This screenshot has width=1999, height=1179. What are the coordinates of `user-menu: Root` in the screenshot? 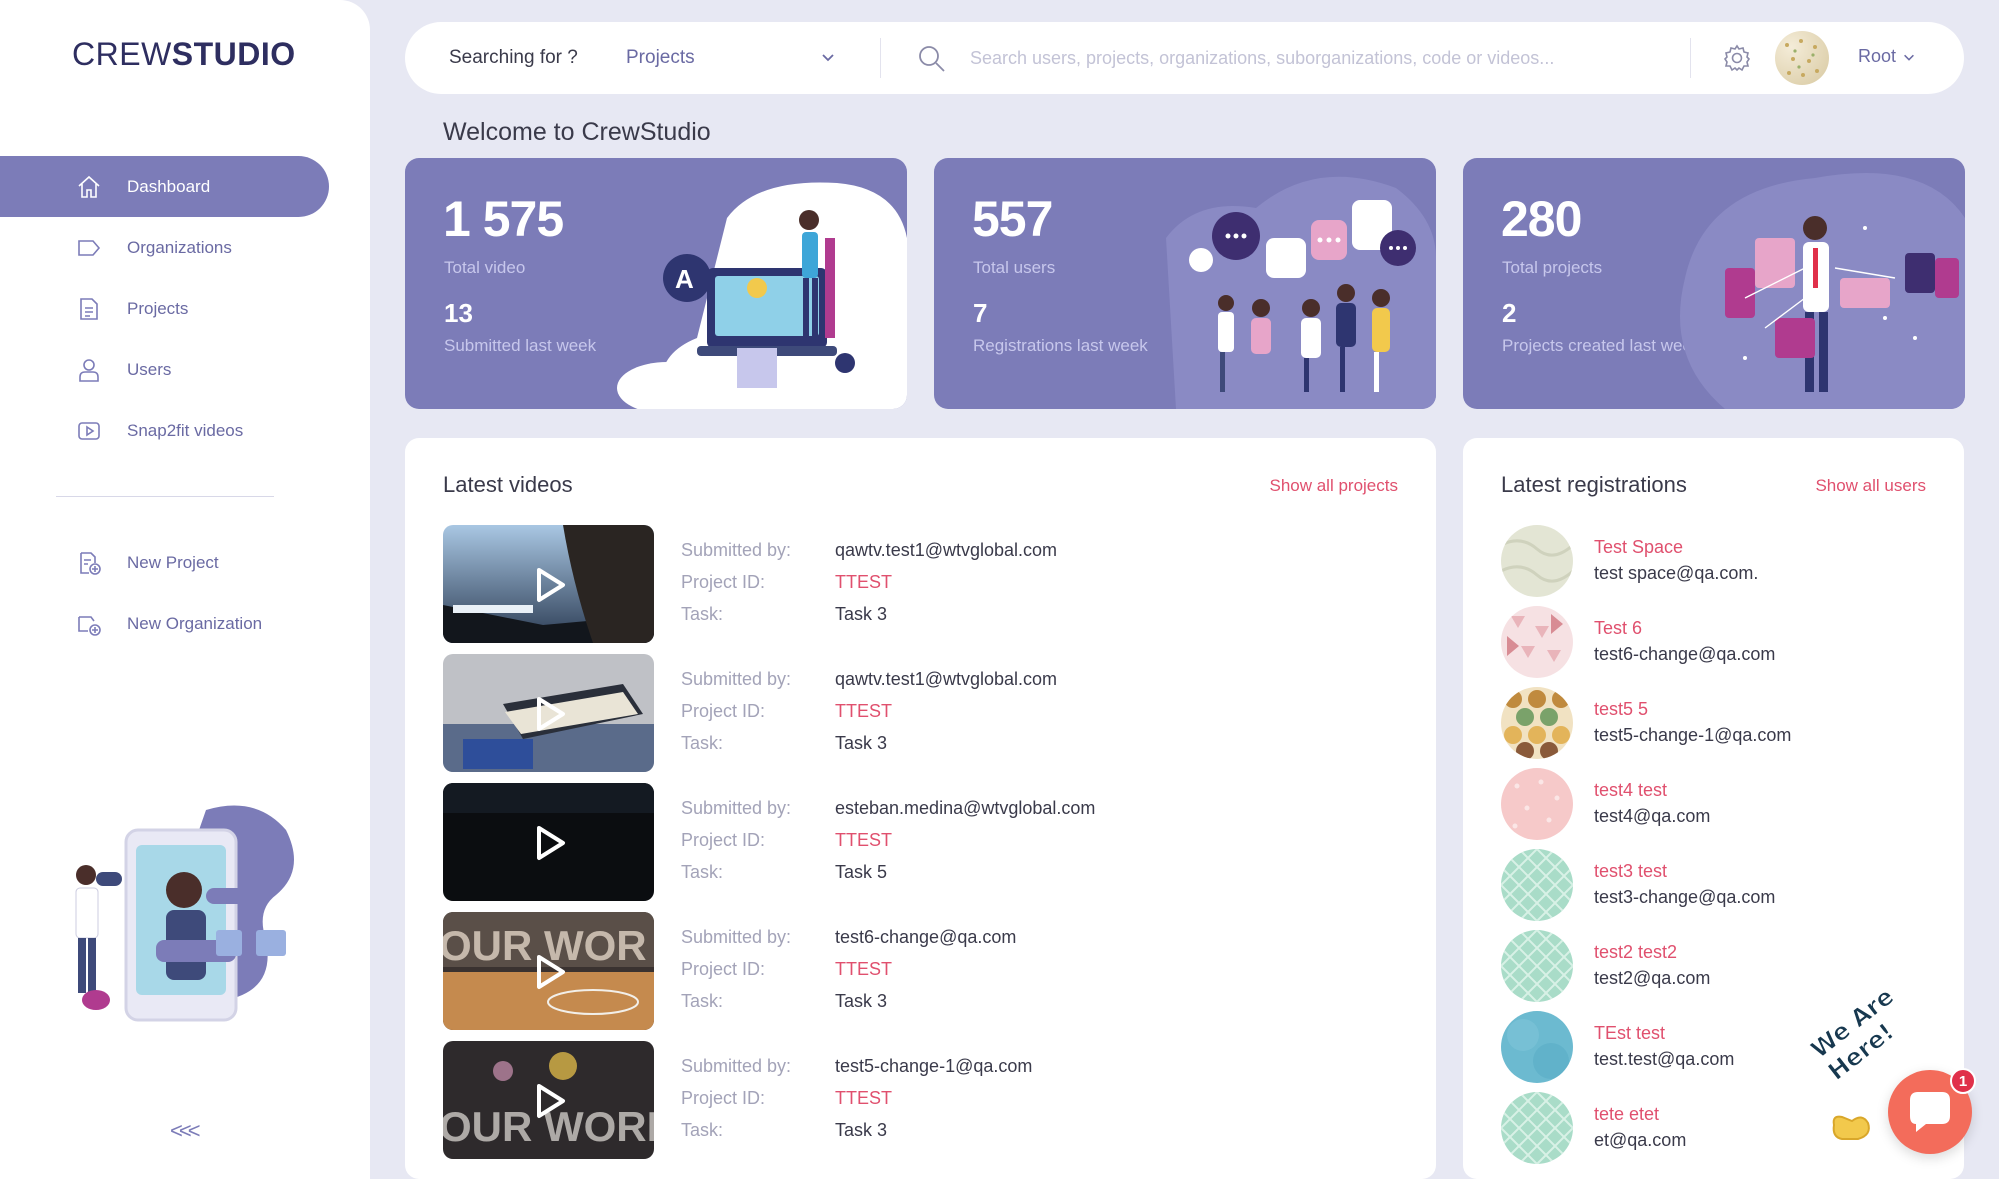 It's located at (1887, 56).